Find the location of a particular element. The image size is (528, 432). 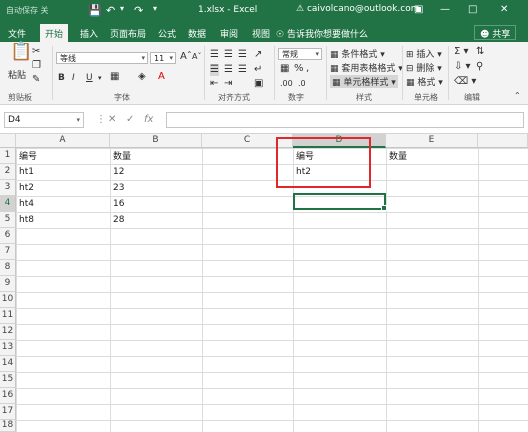

collapse-ribbon-icon: ⌃ is located at coordinates (517, 96).